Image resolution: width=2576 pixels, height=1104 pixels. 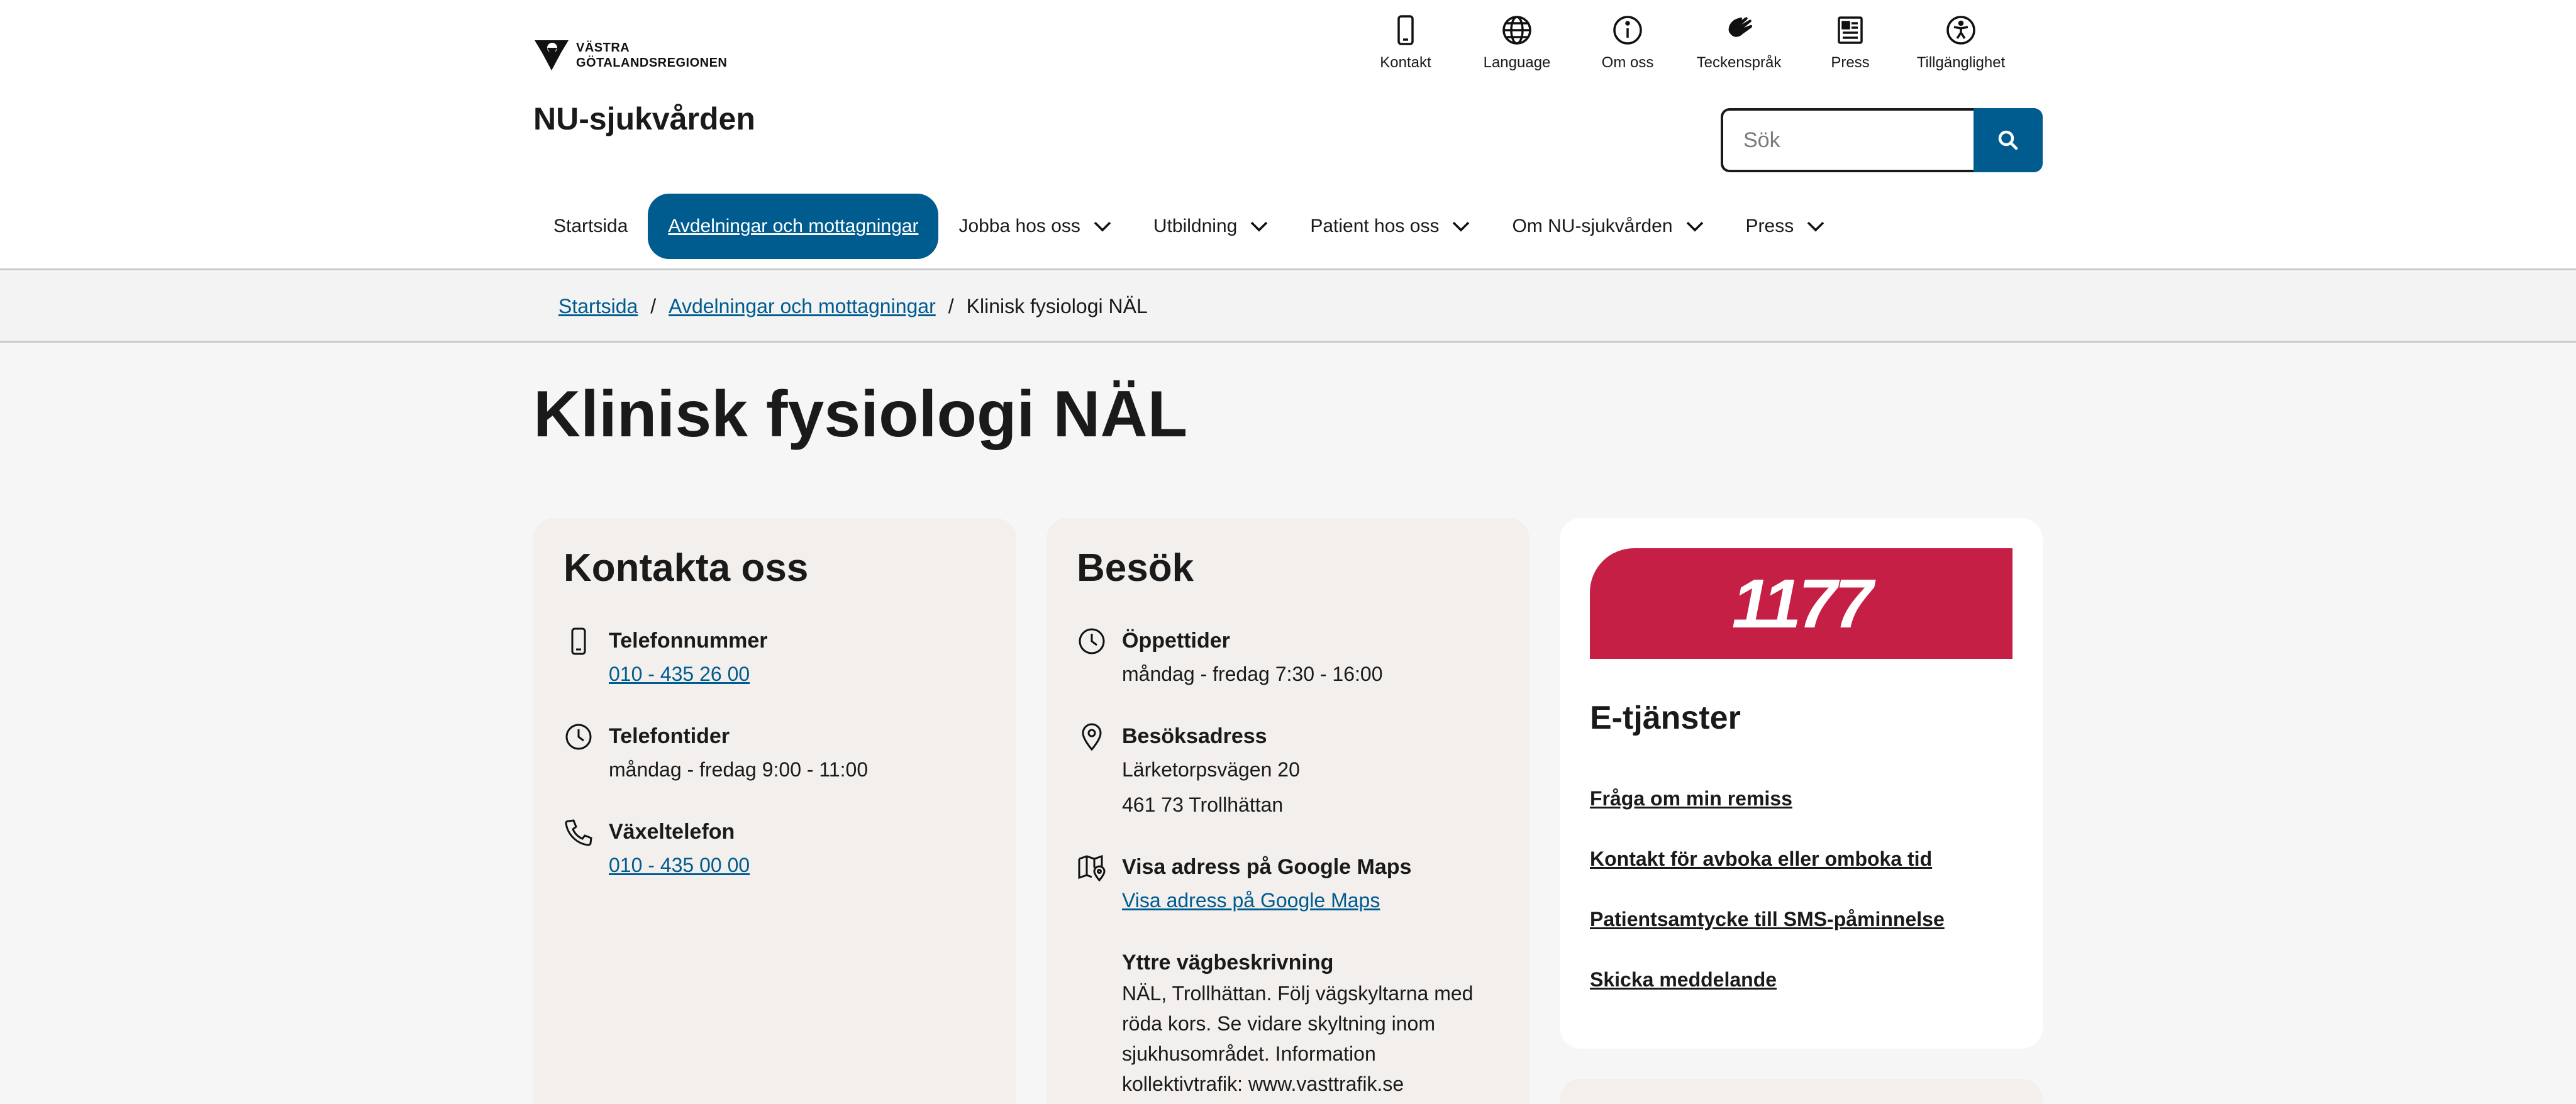 I want to click on switchboard-link: 010 - 435 00 00, so click(x=804, y=865).